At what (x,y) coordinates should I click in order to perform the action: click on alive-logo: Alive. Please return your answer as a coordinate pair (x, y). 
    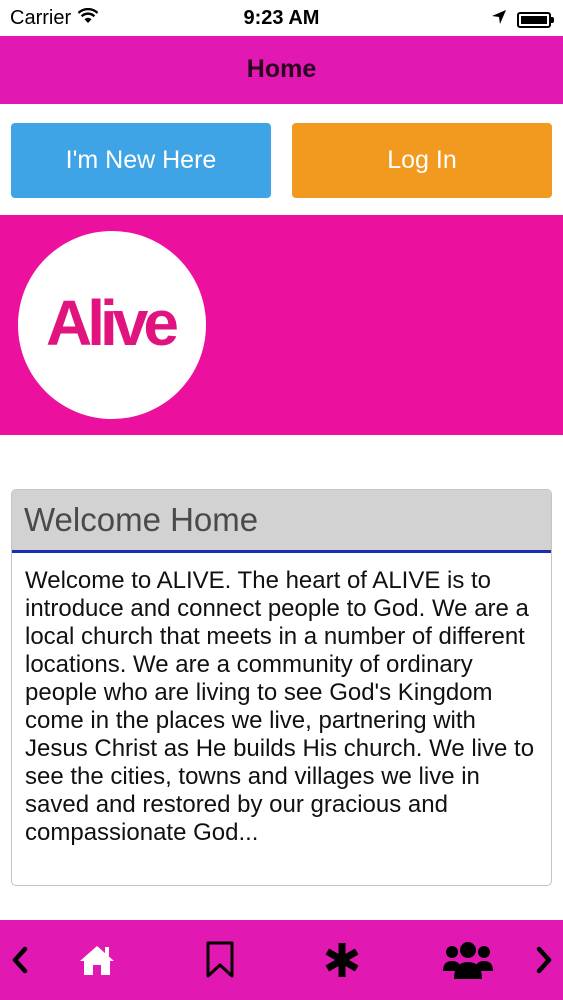
    Looking at the image, I should click on (112, 325).